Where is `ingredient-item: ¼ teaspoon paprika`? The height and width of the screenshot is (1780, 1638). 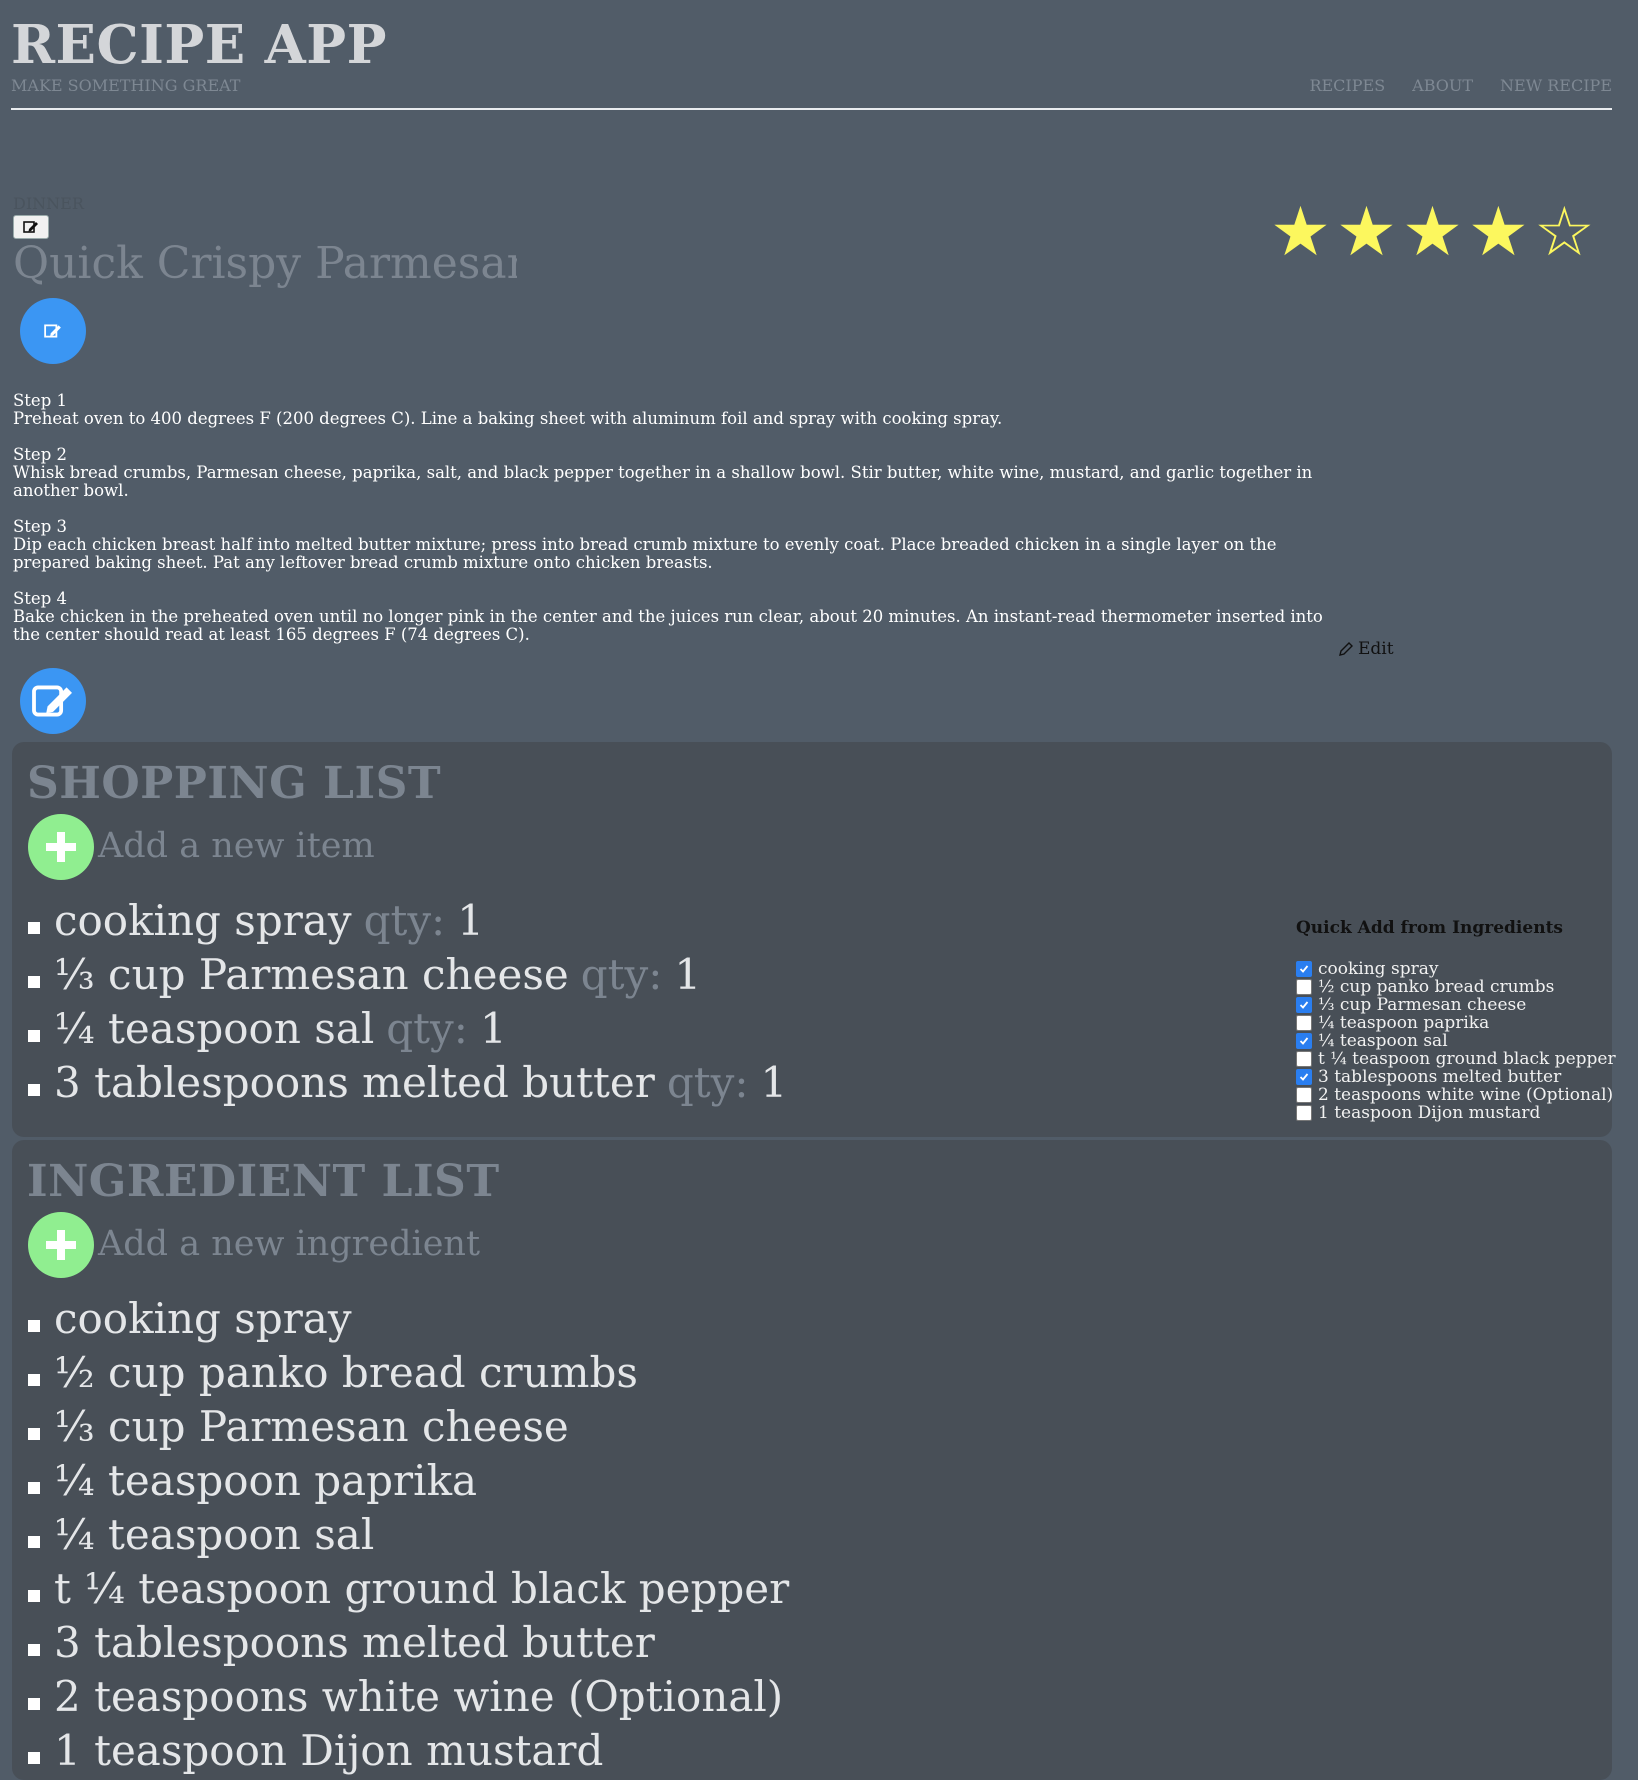 ingredient-item: ¼ teaspoon paprika is located at coordinates (408, 1481).